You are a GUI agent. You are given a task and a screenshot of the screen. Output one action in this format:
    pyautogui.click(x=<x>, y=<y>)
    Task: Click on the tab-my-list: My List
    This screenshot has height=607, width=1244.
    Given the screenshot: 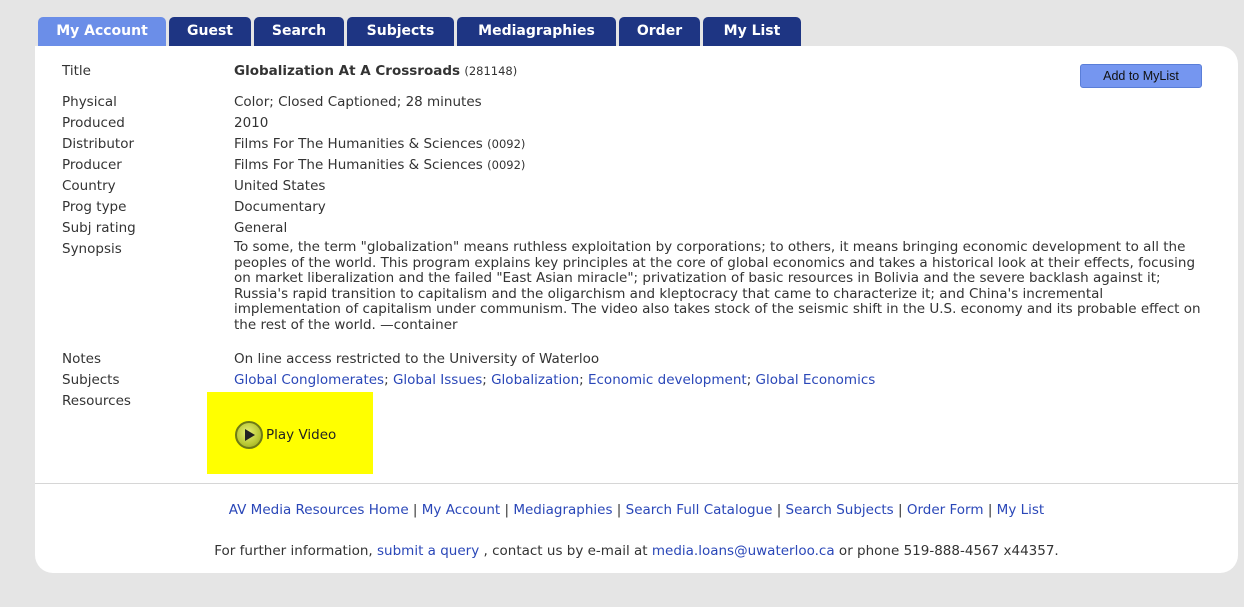 What is the action you would take?
    pyautogui.click(x=752, y=31)
    